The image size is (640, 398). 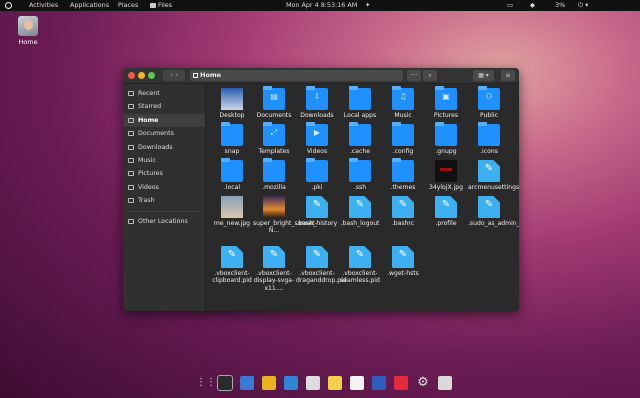 What do you see at coordinates (164, 221) in the screenshot?
I see `sidebar-item-other-locations: Other Locations` at bounding box center [164, 221].